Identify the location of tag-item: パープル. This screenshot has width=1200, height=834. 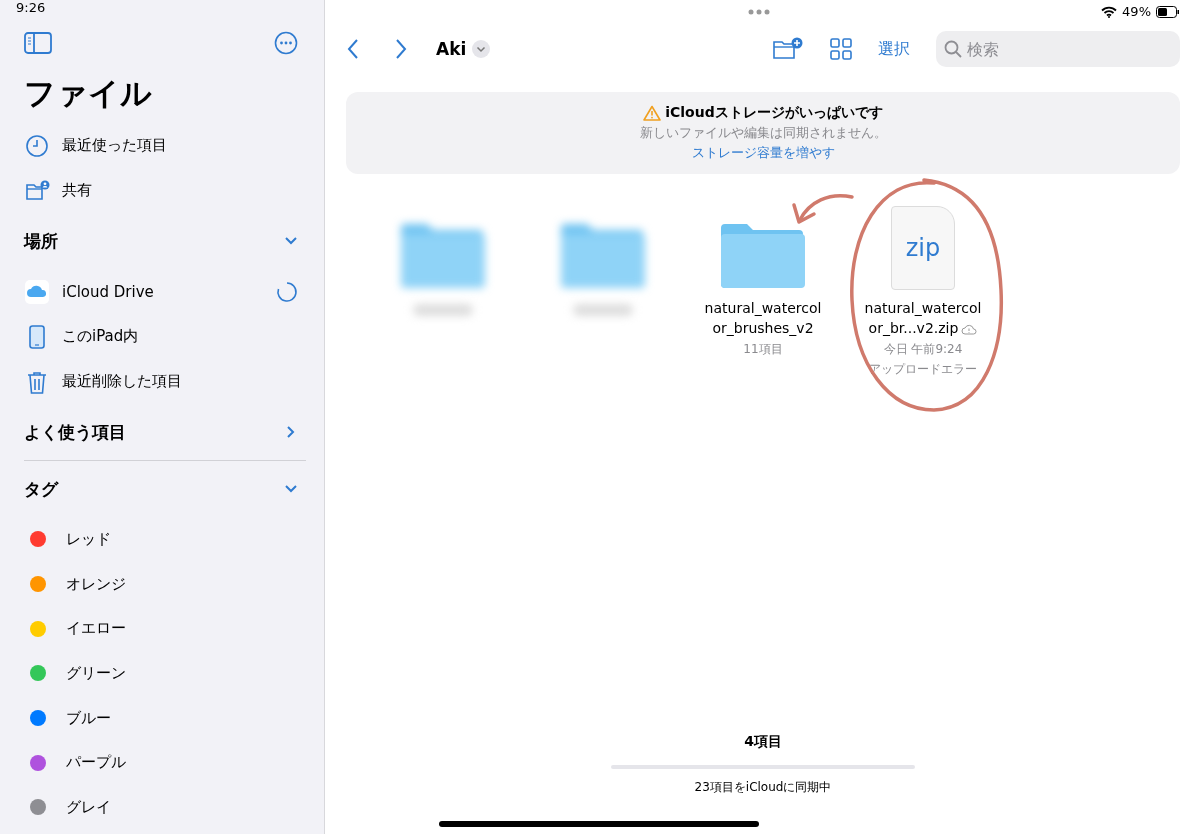
(165, 763).